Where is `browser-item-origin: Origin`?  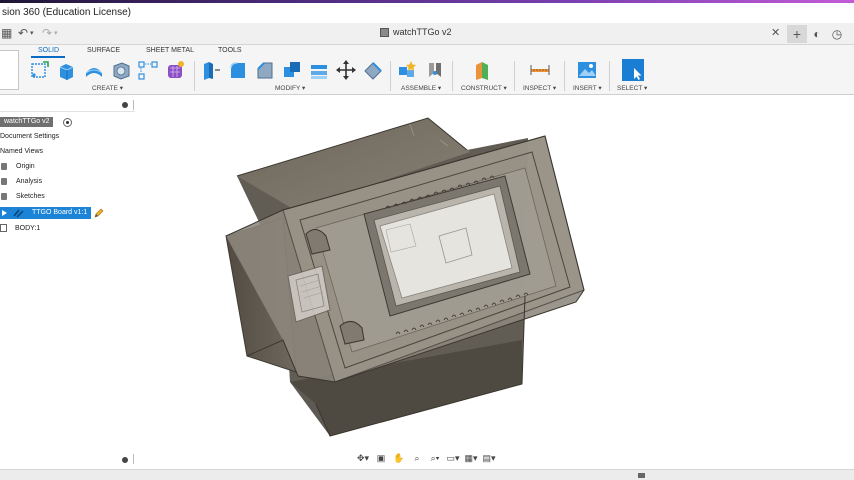 browser-item-origin: Origin is located at coordinates (18, 166).